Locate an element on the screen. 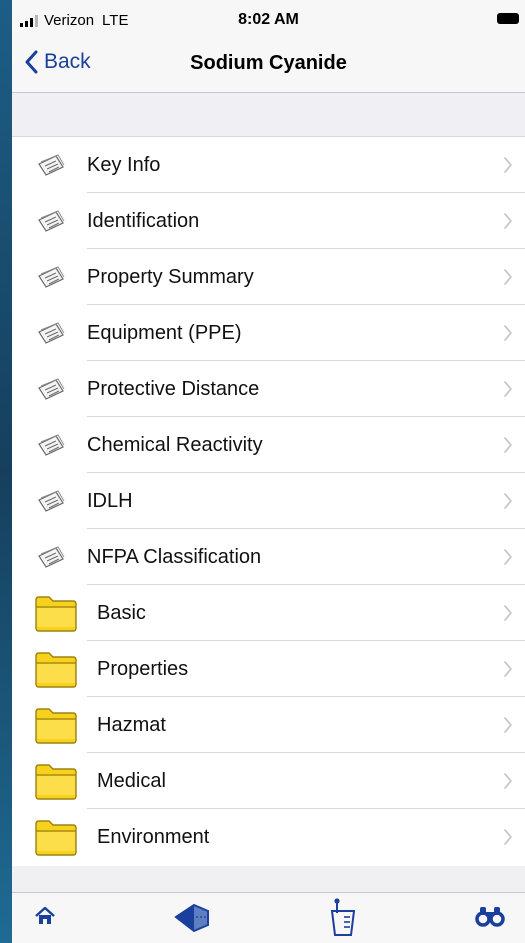 The image size is (525, 943). tab-search is located at coordinates (490, 918).